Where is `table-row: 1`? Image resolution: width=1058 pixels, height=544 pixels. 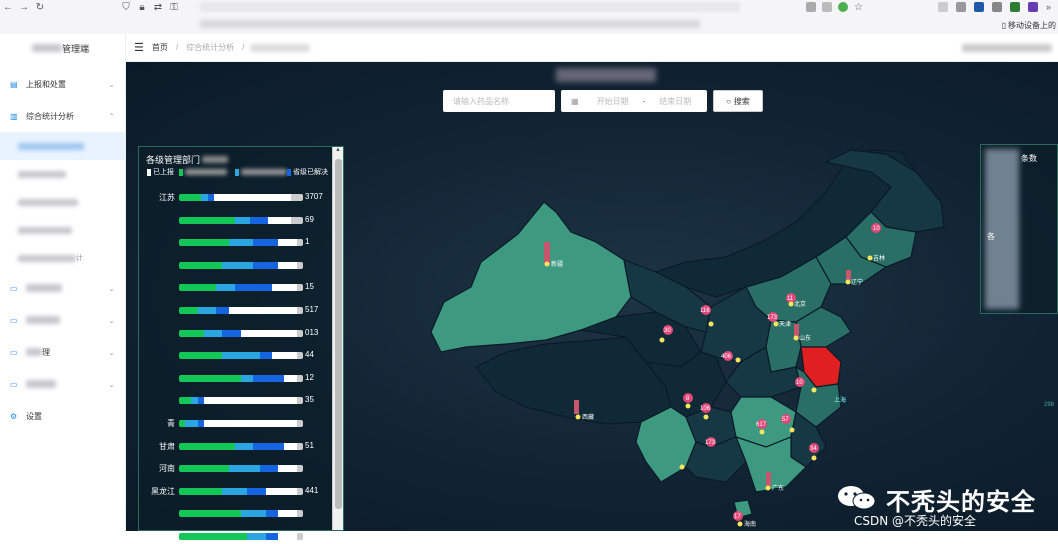
table-row: 1 is located at coordinates (238, 243).